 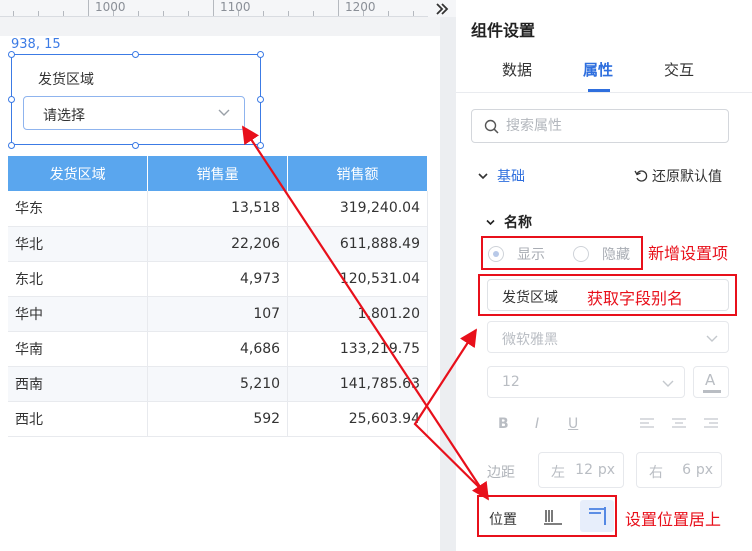 I want to click on table-cell: 4,973, so click(x=218, y=279).